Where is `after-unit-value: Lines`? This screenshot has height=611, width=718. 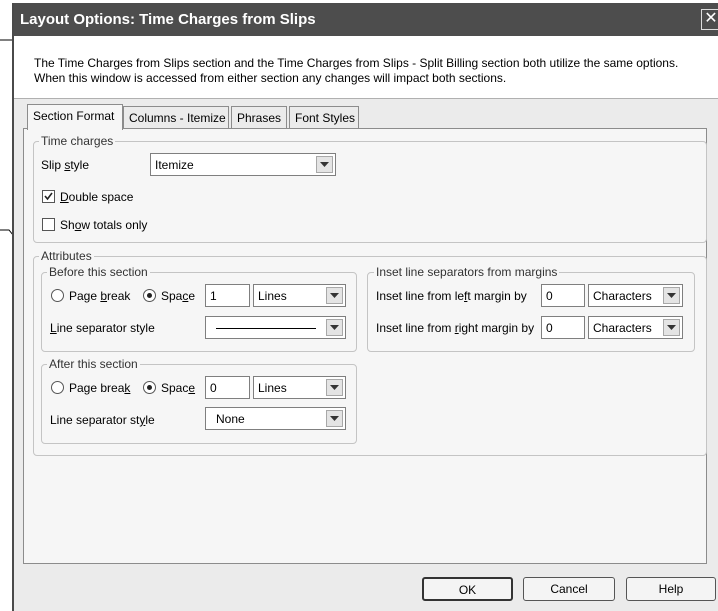 after-unit-value: Lines is located at coordinates (272, 388).